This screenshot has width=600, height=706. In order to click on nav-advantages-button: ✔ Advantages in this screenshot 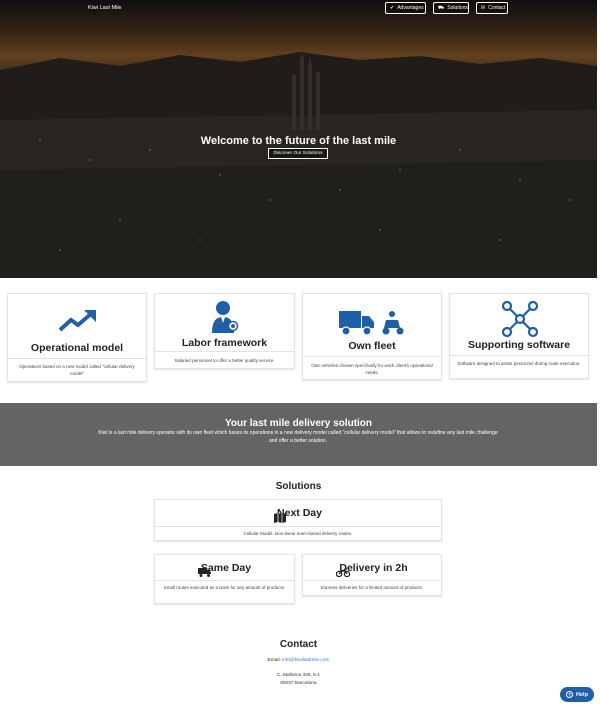, I will do `click(405, 8)`.